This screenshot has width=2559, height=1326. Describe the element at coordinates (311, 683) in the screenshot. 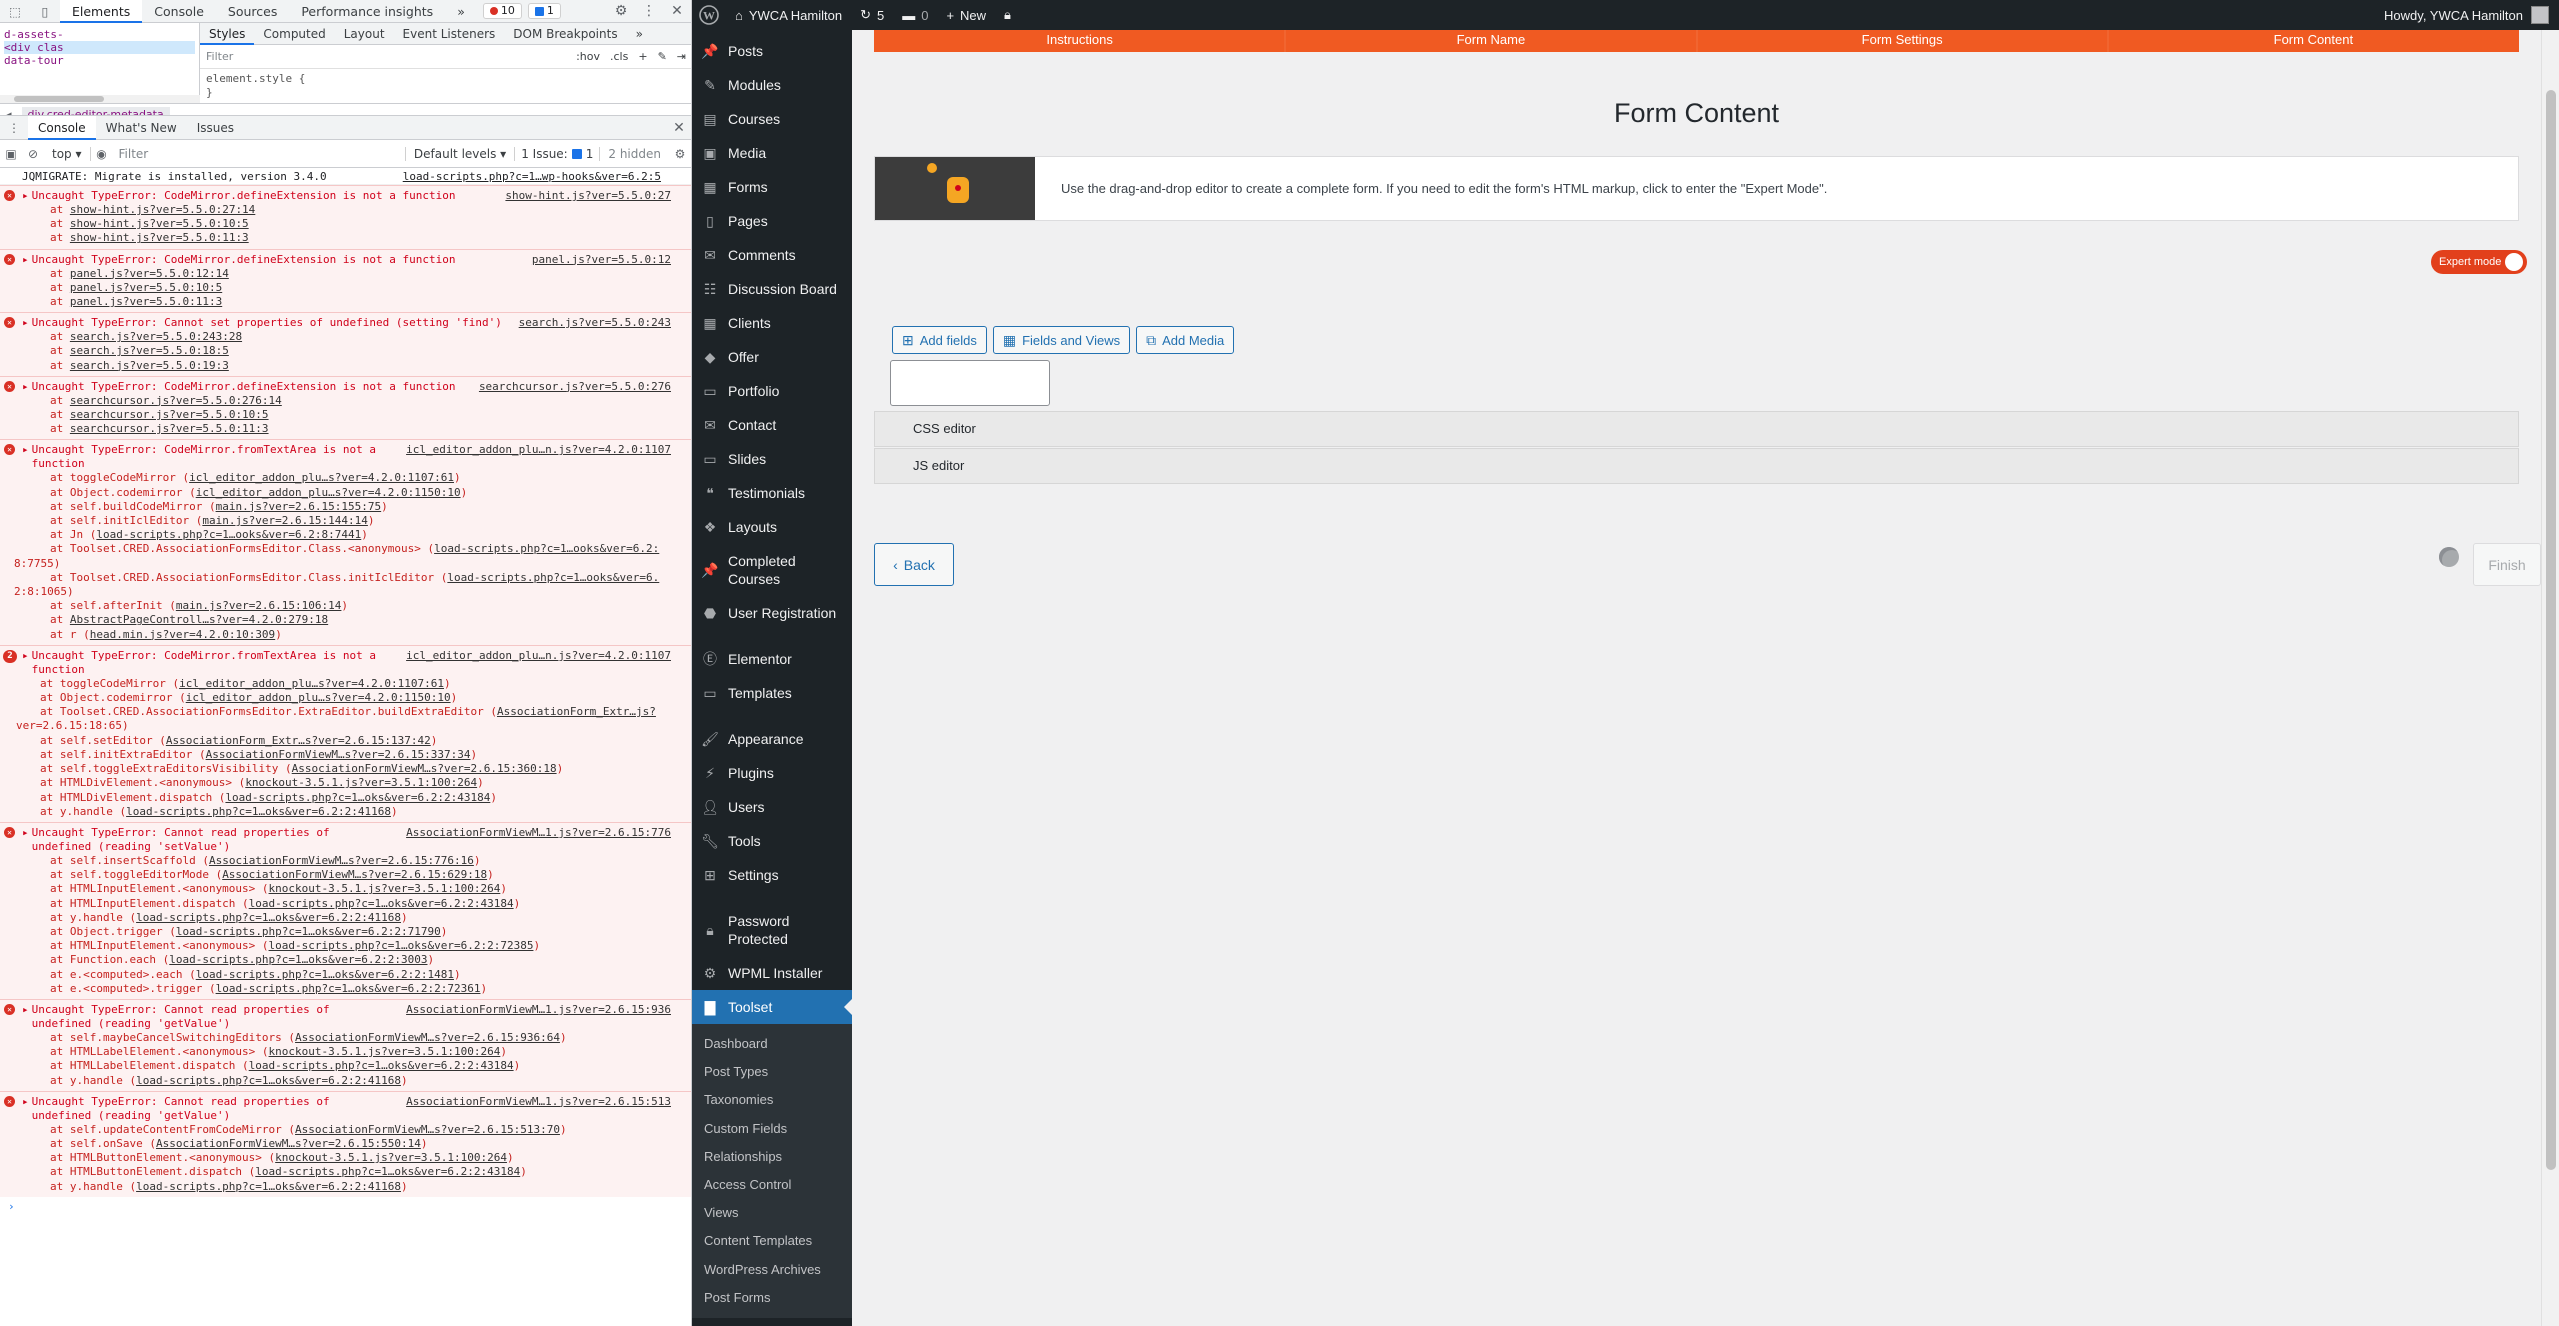

I see `stack-frame-link: icl_editor_addon_plu…s?ver=4.2.0:1107:61` at that location.